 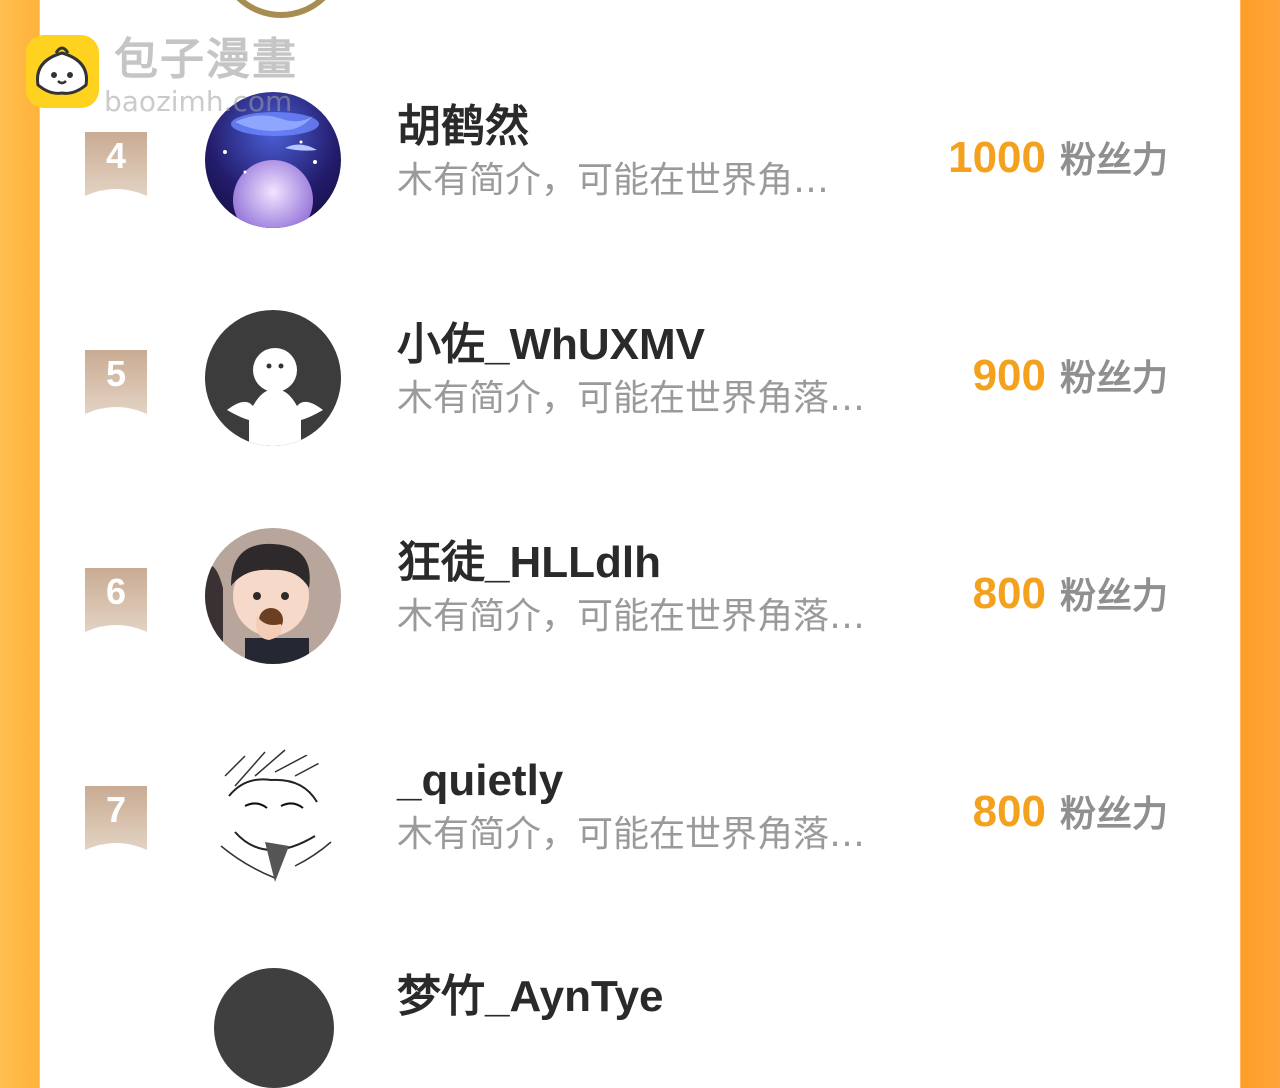 I want to click on user-name: 小佐_WhUXMV, so click(x=551, y=345).